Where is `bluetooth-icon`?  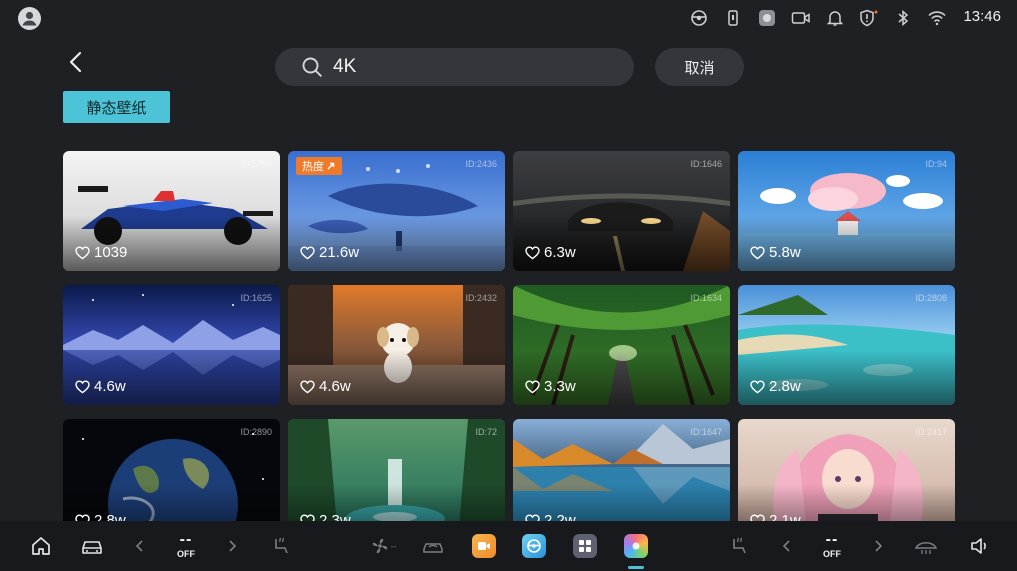 bluetooth-icon is located at coordinates (903, 18).